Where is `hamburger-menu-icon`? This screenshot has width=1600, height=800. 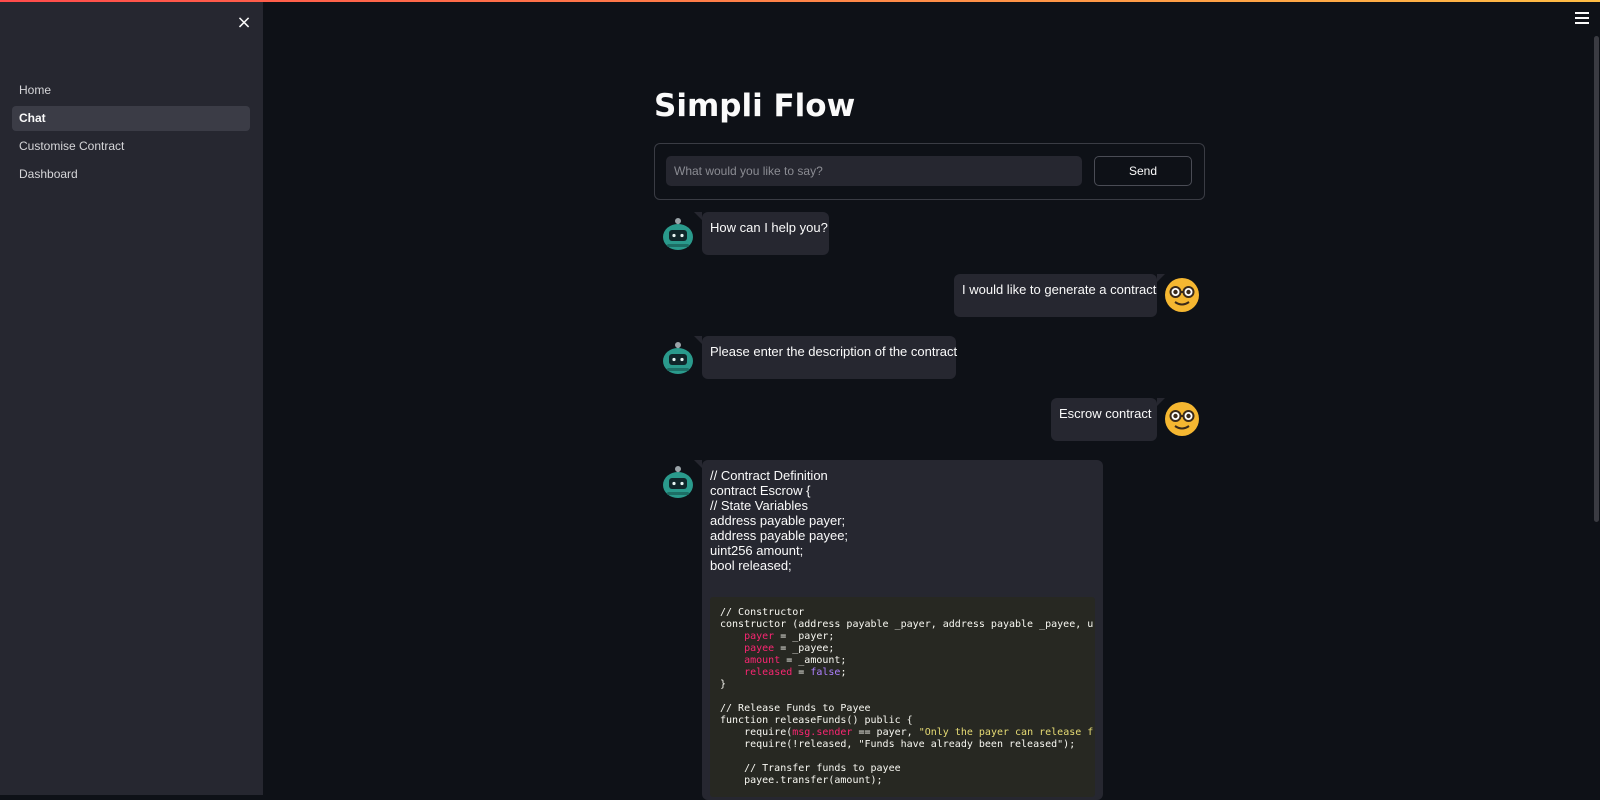
hamburger-menu-icon is located at coordinates (1582, 13).